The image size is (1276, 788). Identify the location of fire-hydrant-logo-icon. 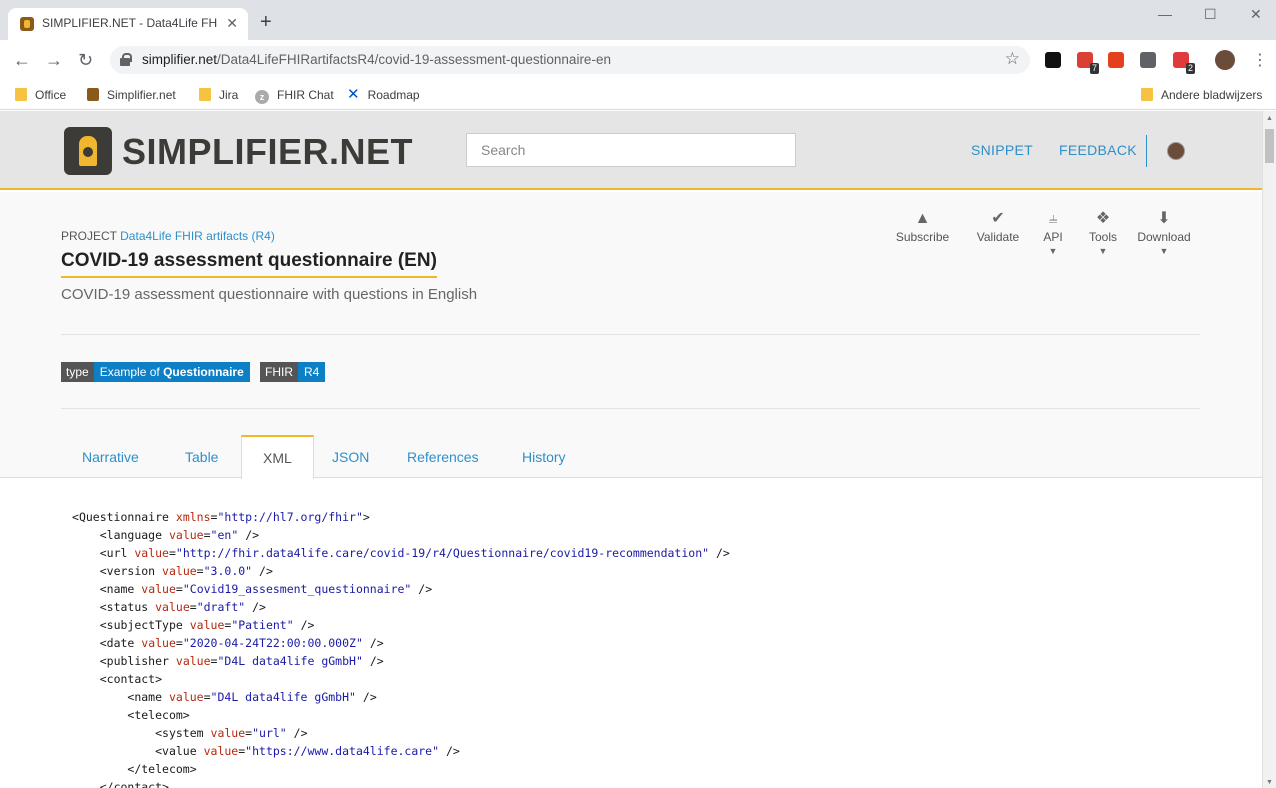
(88, 151).